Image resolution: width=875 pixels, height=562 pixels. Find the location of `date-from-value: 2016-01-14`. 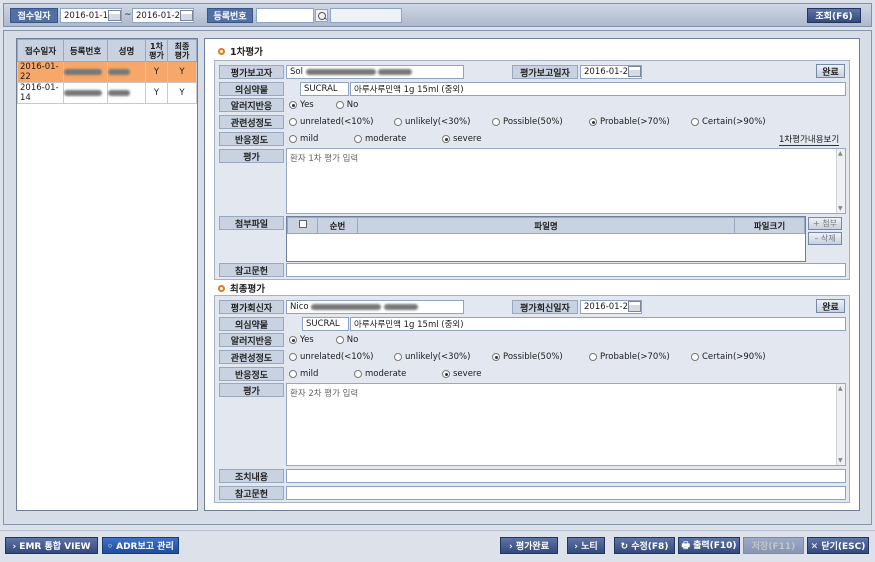

date-from-value: 2016-01-14 is located at coordinates (89, 15).